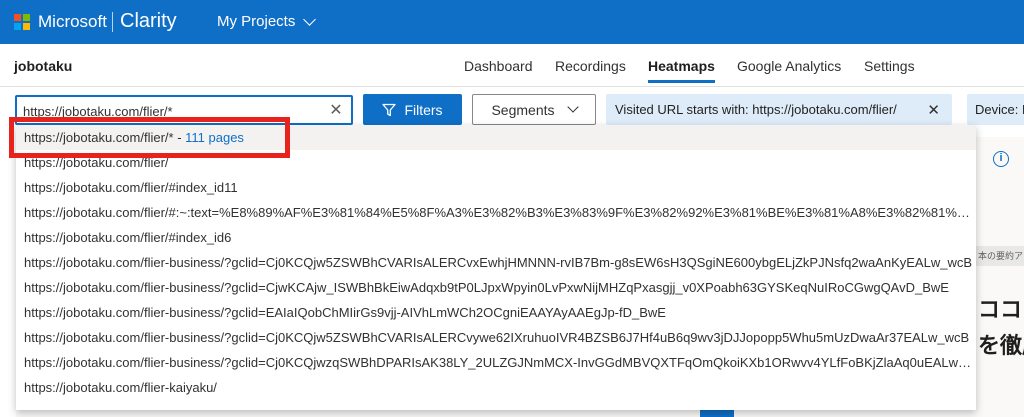 The width and height of the screenshot is (1024, 417). I want to click on tab-dashboard: Dashboard, so click(498, 66).